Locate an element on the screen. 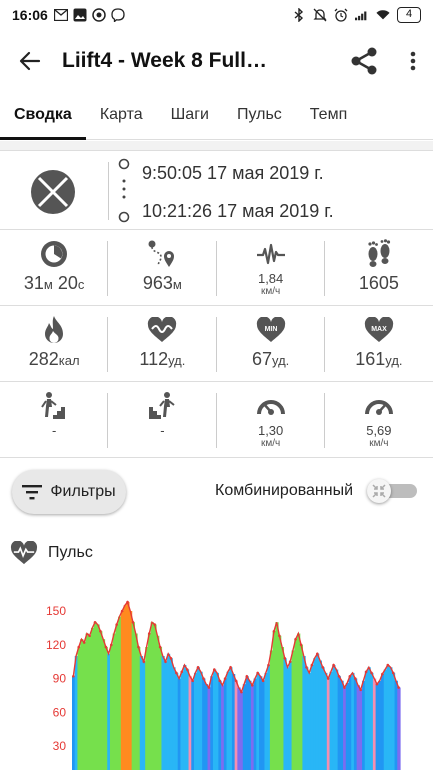 The height and width of the screenshot is (770, 433). sport-type-icon is located at coordinates (53, 192).